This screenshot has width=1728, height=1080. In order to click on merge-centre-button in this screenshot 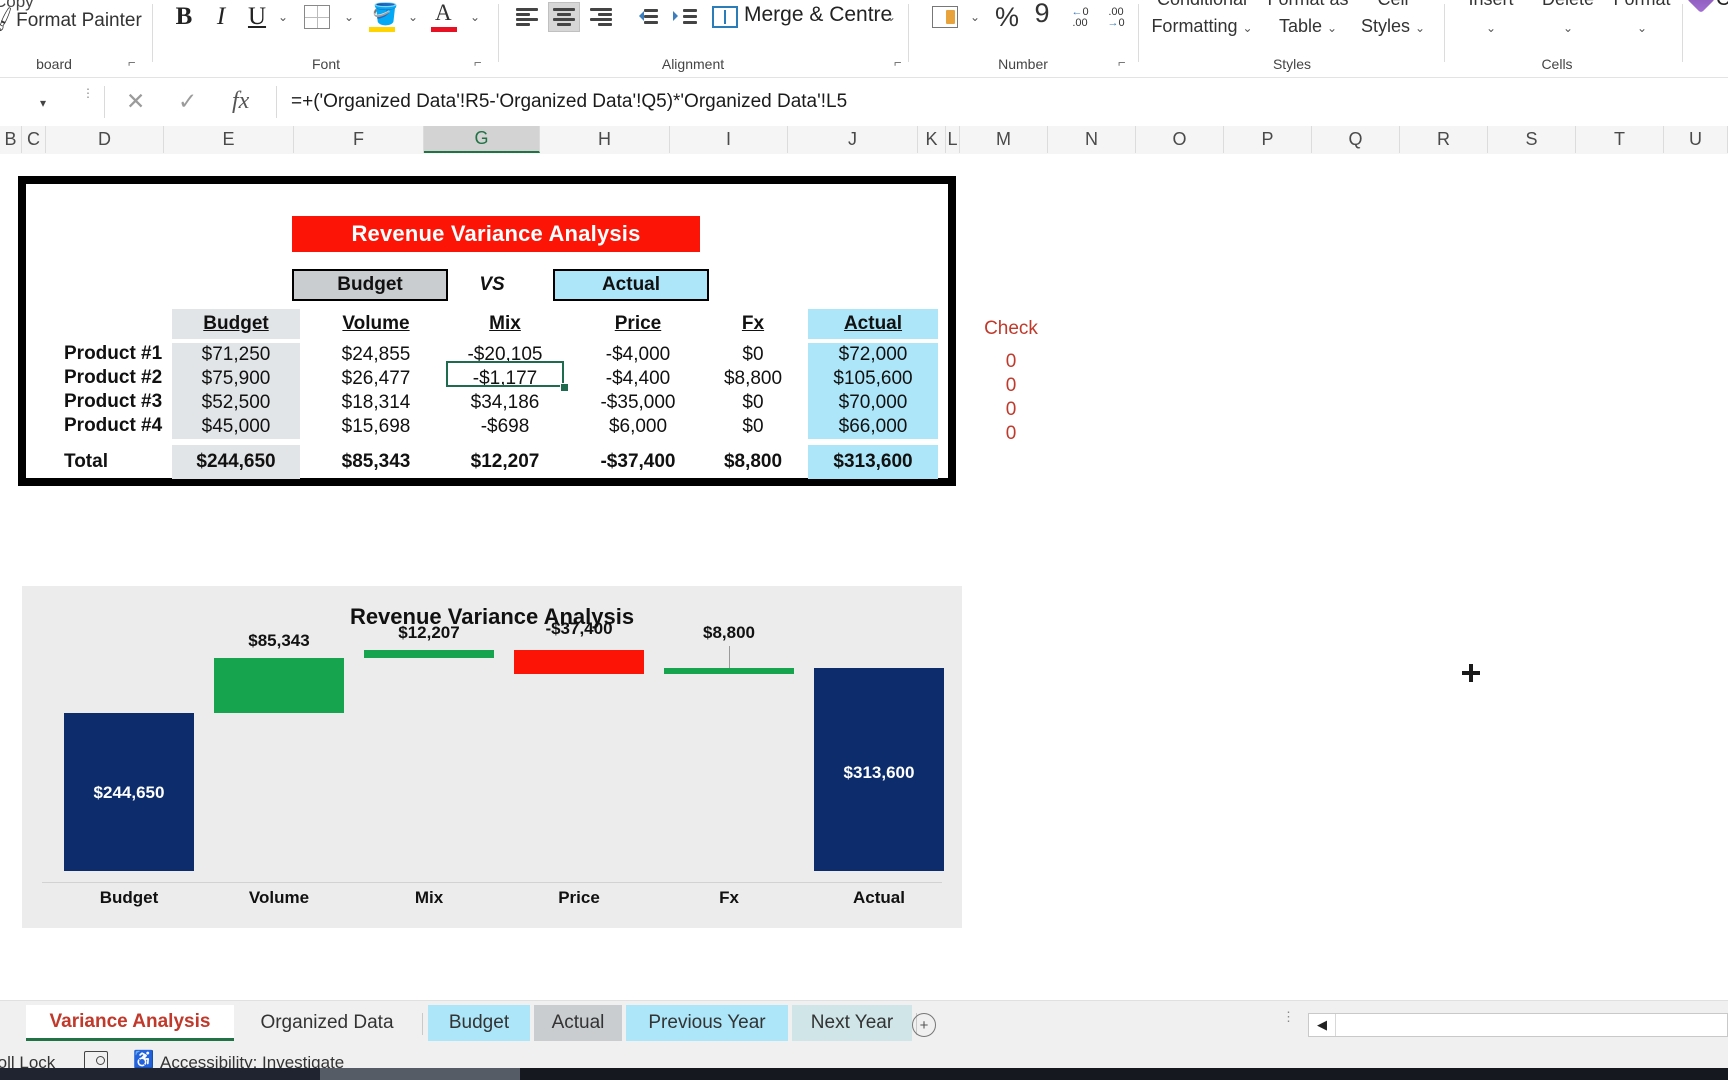, I will do `click(725, 17)`.